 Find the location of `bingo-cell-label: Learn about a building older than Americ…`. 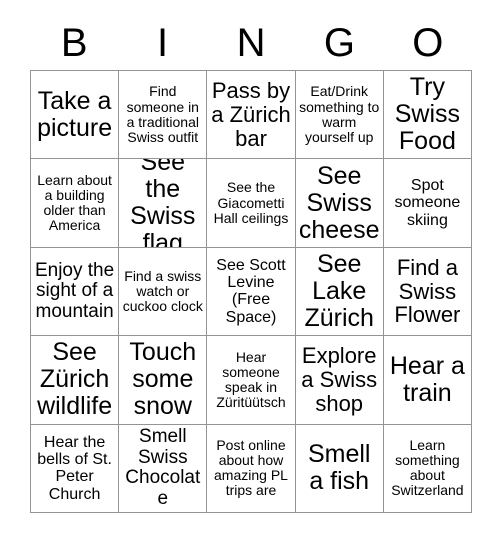

bingo-cell-label: Learn about a building older than Americ… is located at coordinates (74, 202).